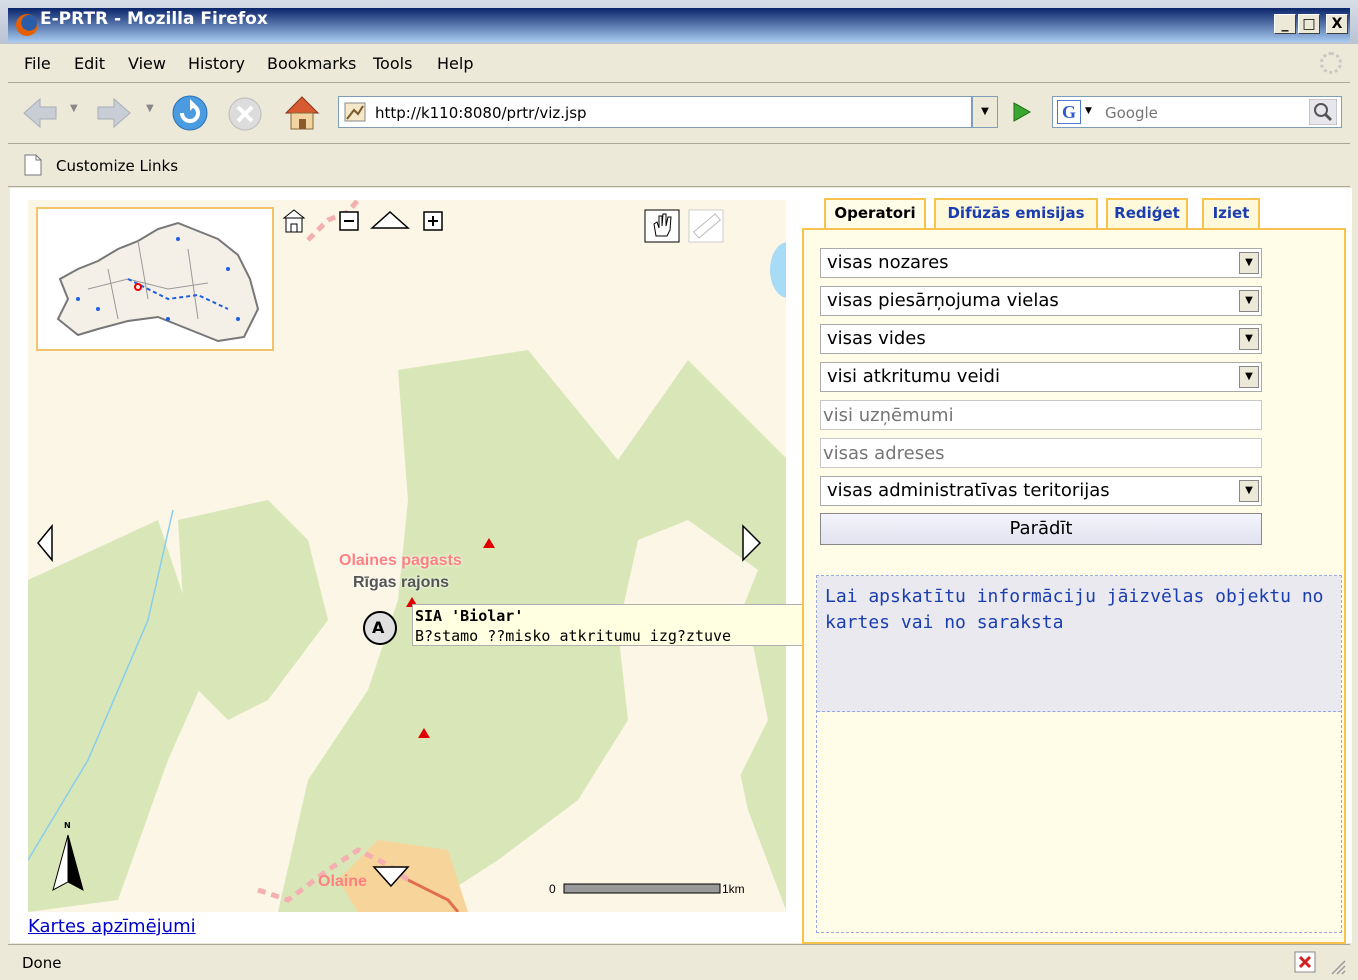 This screenshot has width=1358, height=980. Describe the element at coordinates (390, 219) in the screenshot. I see `pan-up-arrow-icon` at that location.